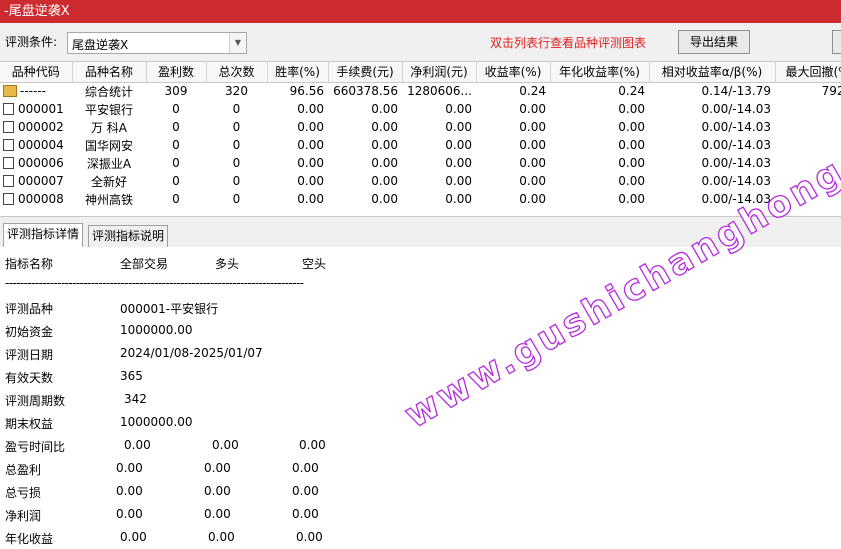 The height and width of the screenshot is (549, 841). I want to click on cell-code-text: ------, so click(33, 91).